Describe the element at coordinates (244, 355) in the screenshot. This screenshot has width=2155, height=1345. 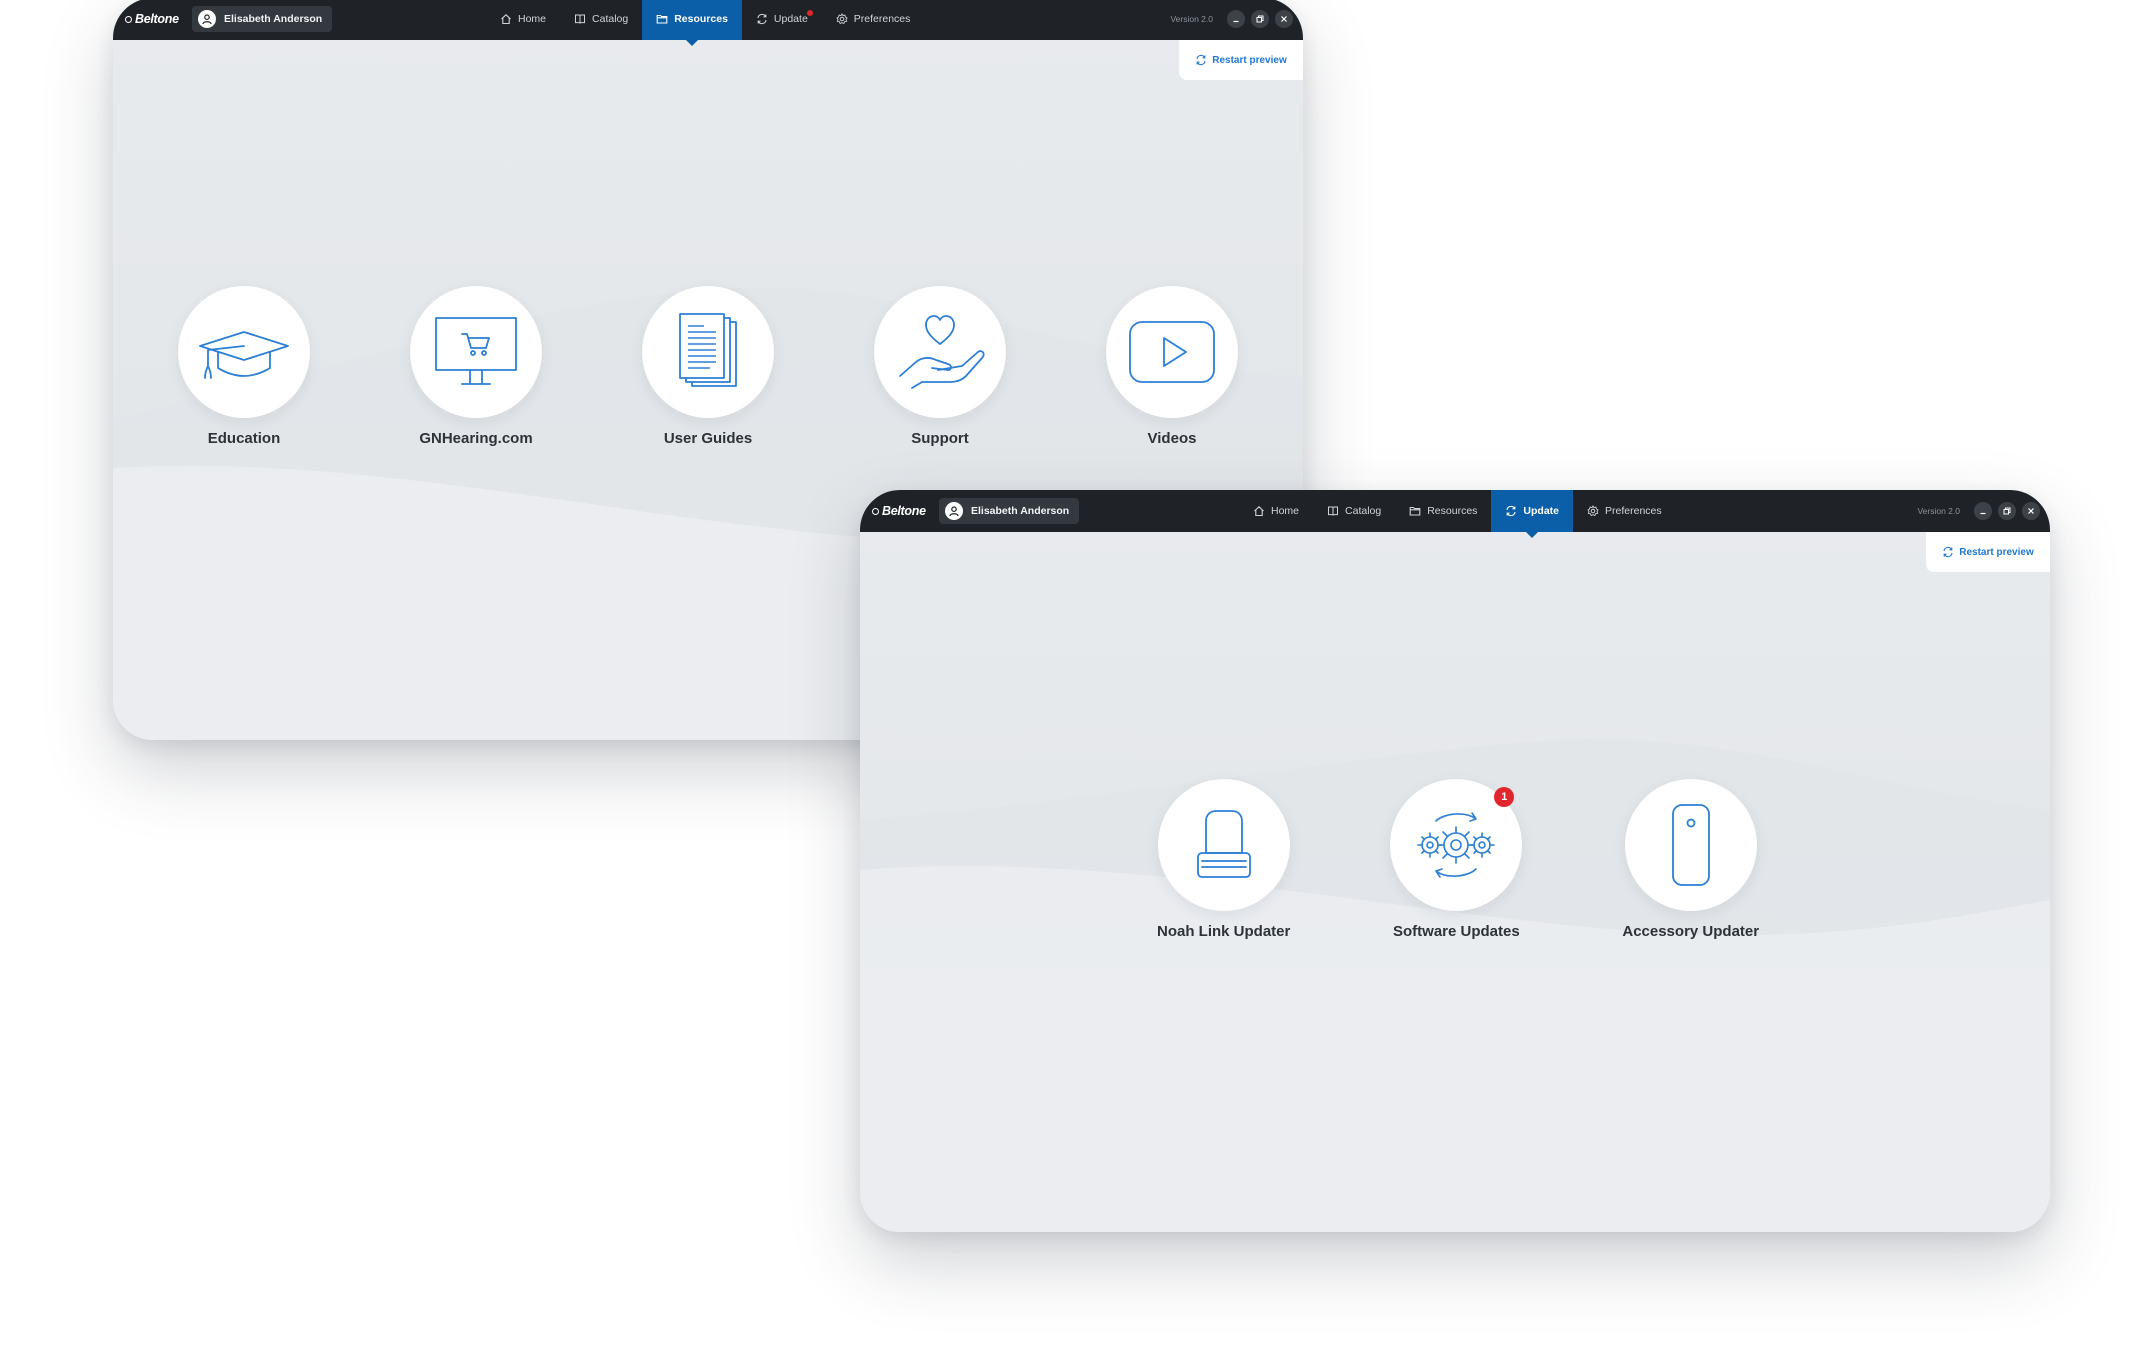
I see `graduation-cap-icon` at that location.